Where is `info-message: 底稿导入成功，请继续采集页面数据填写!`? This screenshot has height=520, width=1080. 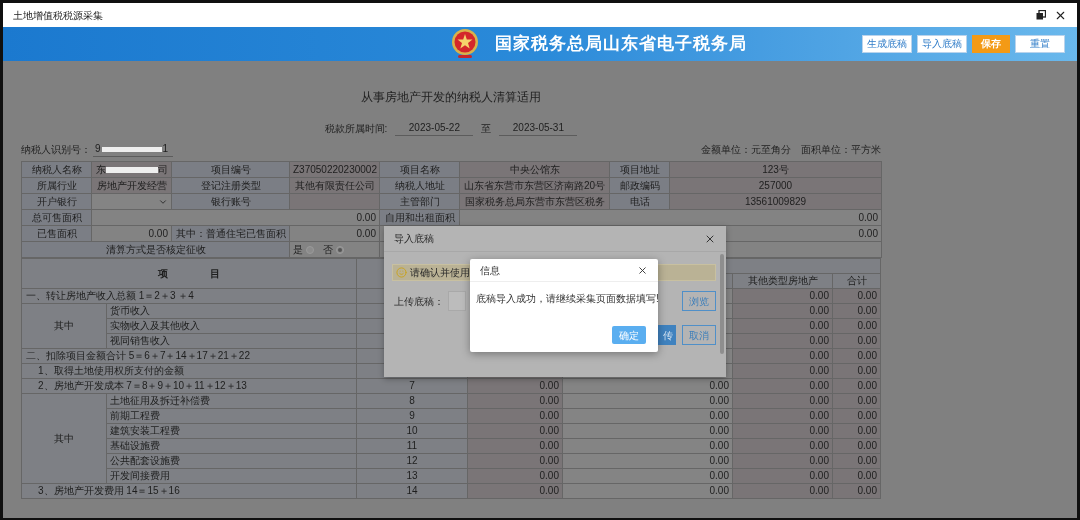
info-message: 底稿导入成功，请继续采集页面数据填写! is located at coordinates (566, 299).